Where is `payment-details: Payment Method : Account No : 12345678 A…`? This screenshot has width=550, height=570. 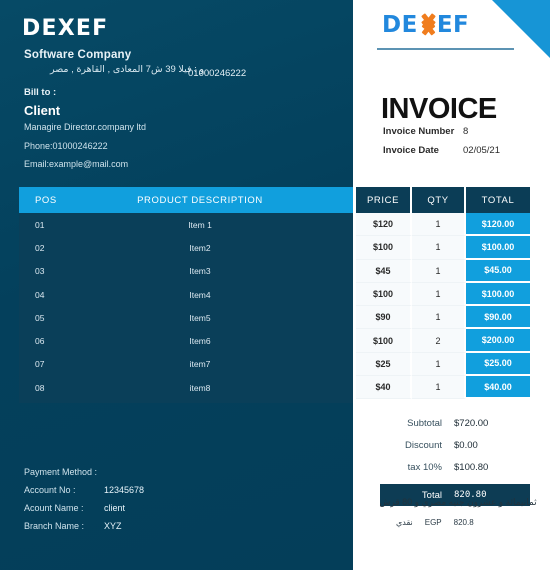 payment-details: Payment Method : Account No : 12345678 A… is located at coordinates (84, 499).